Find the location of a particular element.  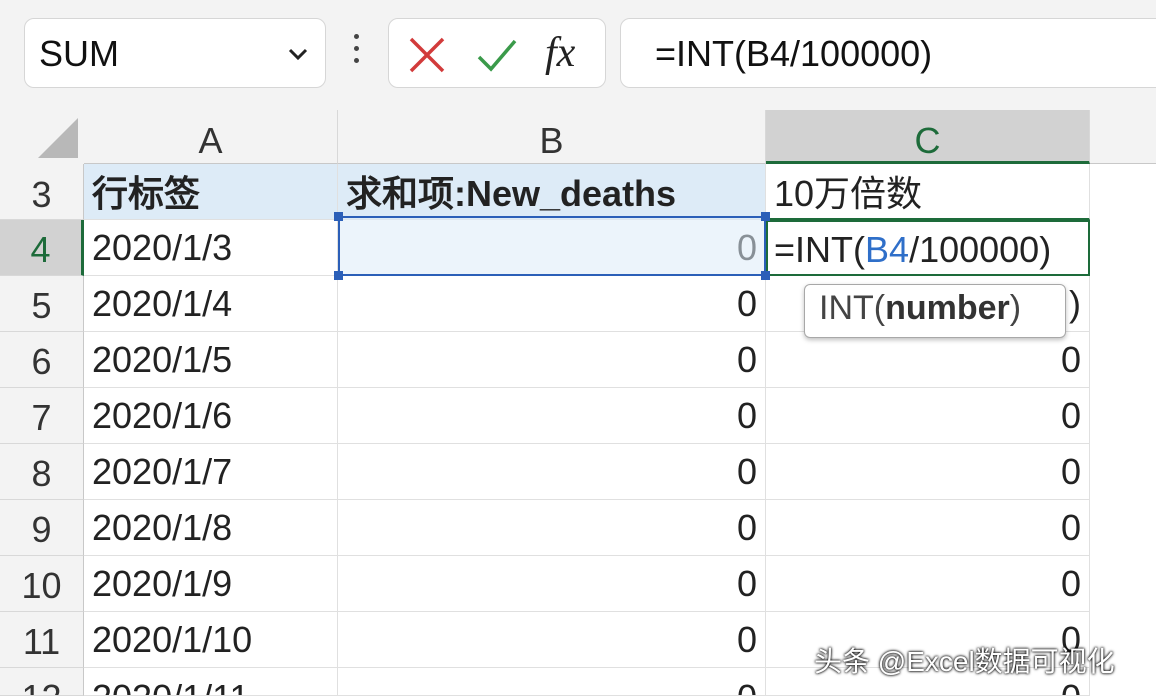

formula-buttons: fx is located at coordinates (497, 53).